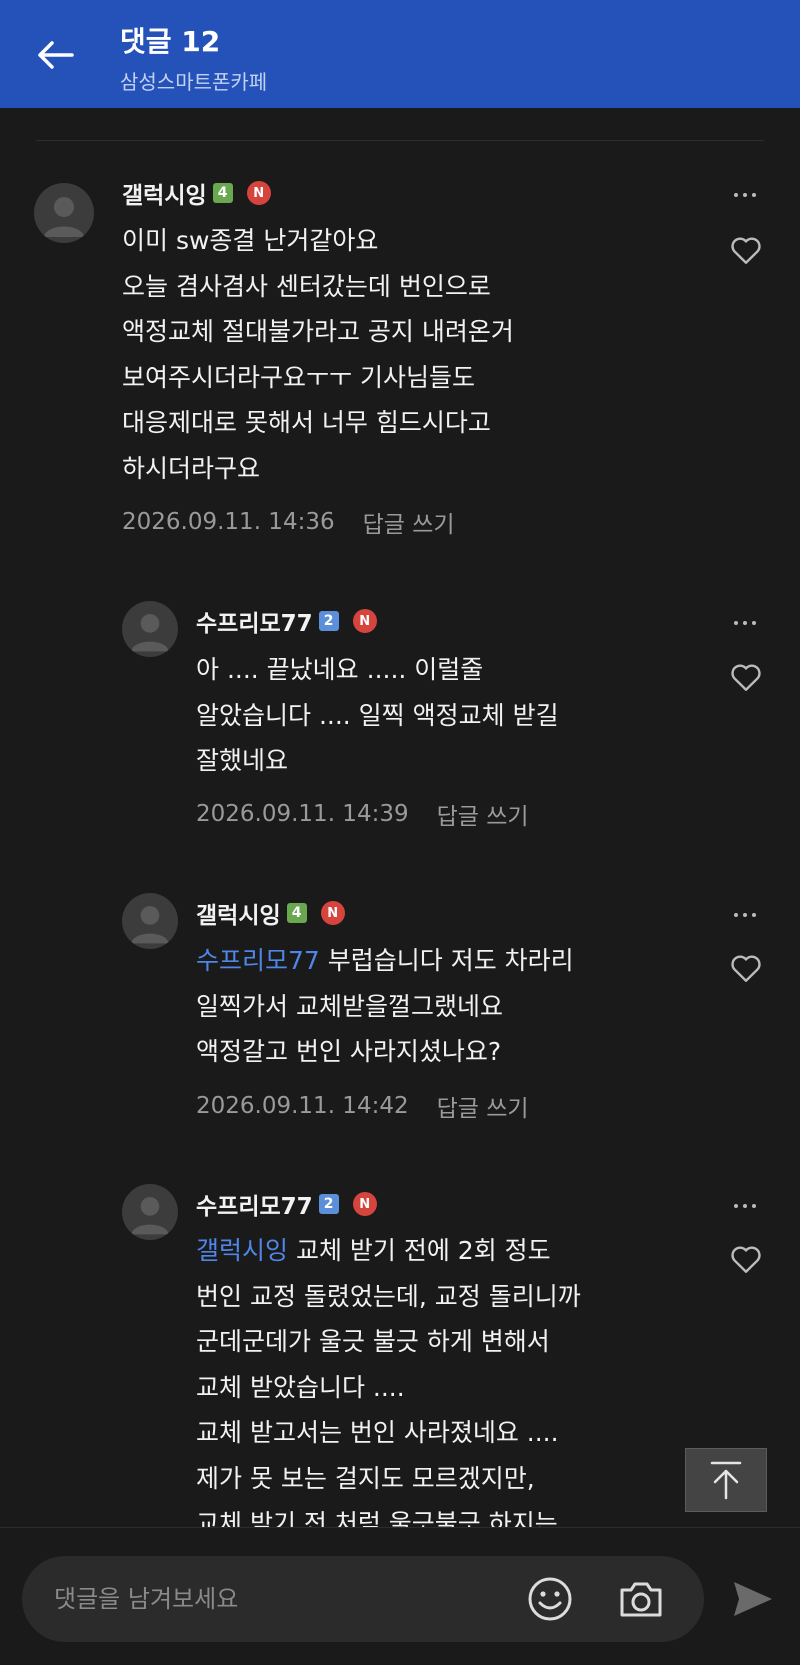  What do you see at coordinates (302, 1106) in the screenshot?
I see `comment-timestamp: 2026.09.11. 14:42` at bounding box center [302, 1106].